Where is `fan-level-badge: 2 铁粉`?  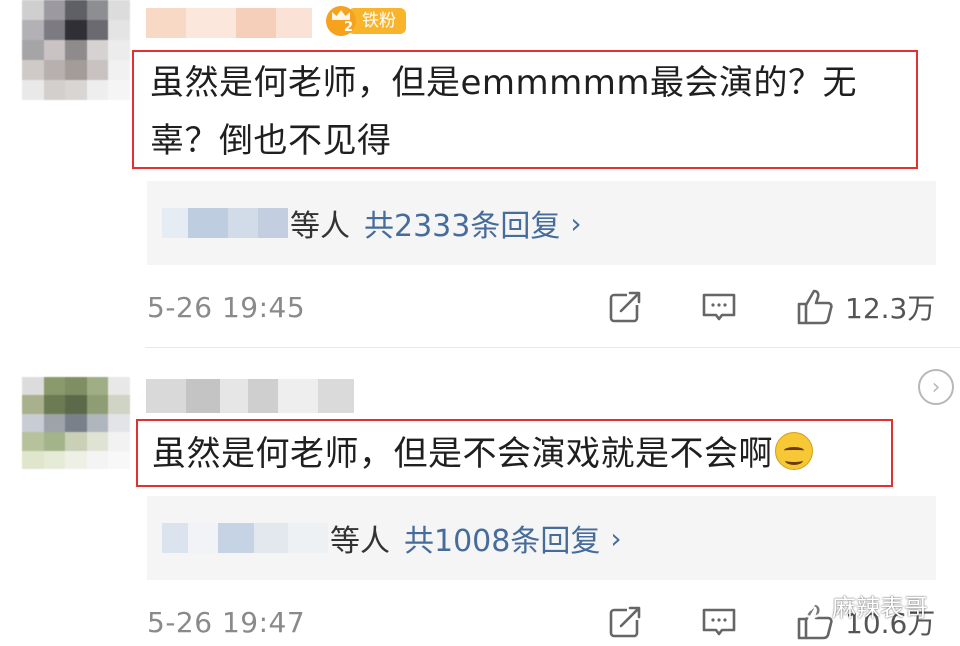 fan-level-badge: 2 铁粉 is located at coordinates (366, 21).